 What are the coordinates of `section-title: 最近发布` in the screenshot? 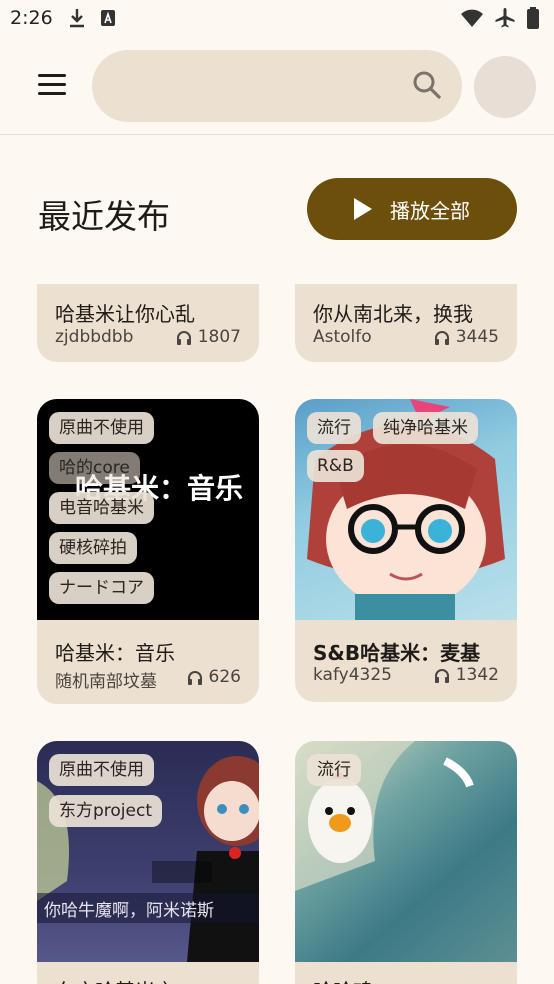 It's located at (104, 216).